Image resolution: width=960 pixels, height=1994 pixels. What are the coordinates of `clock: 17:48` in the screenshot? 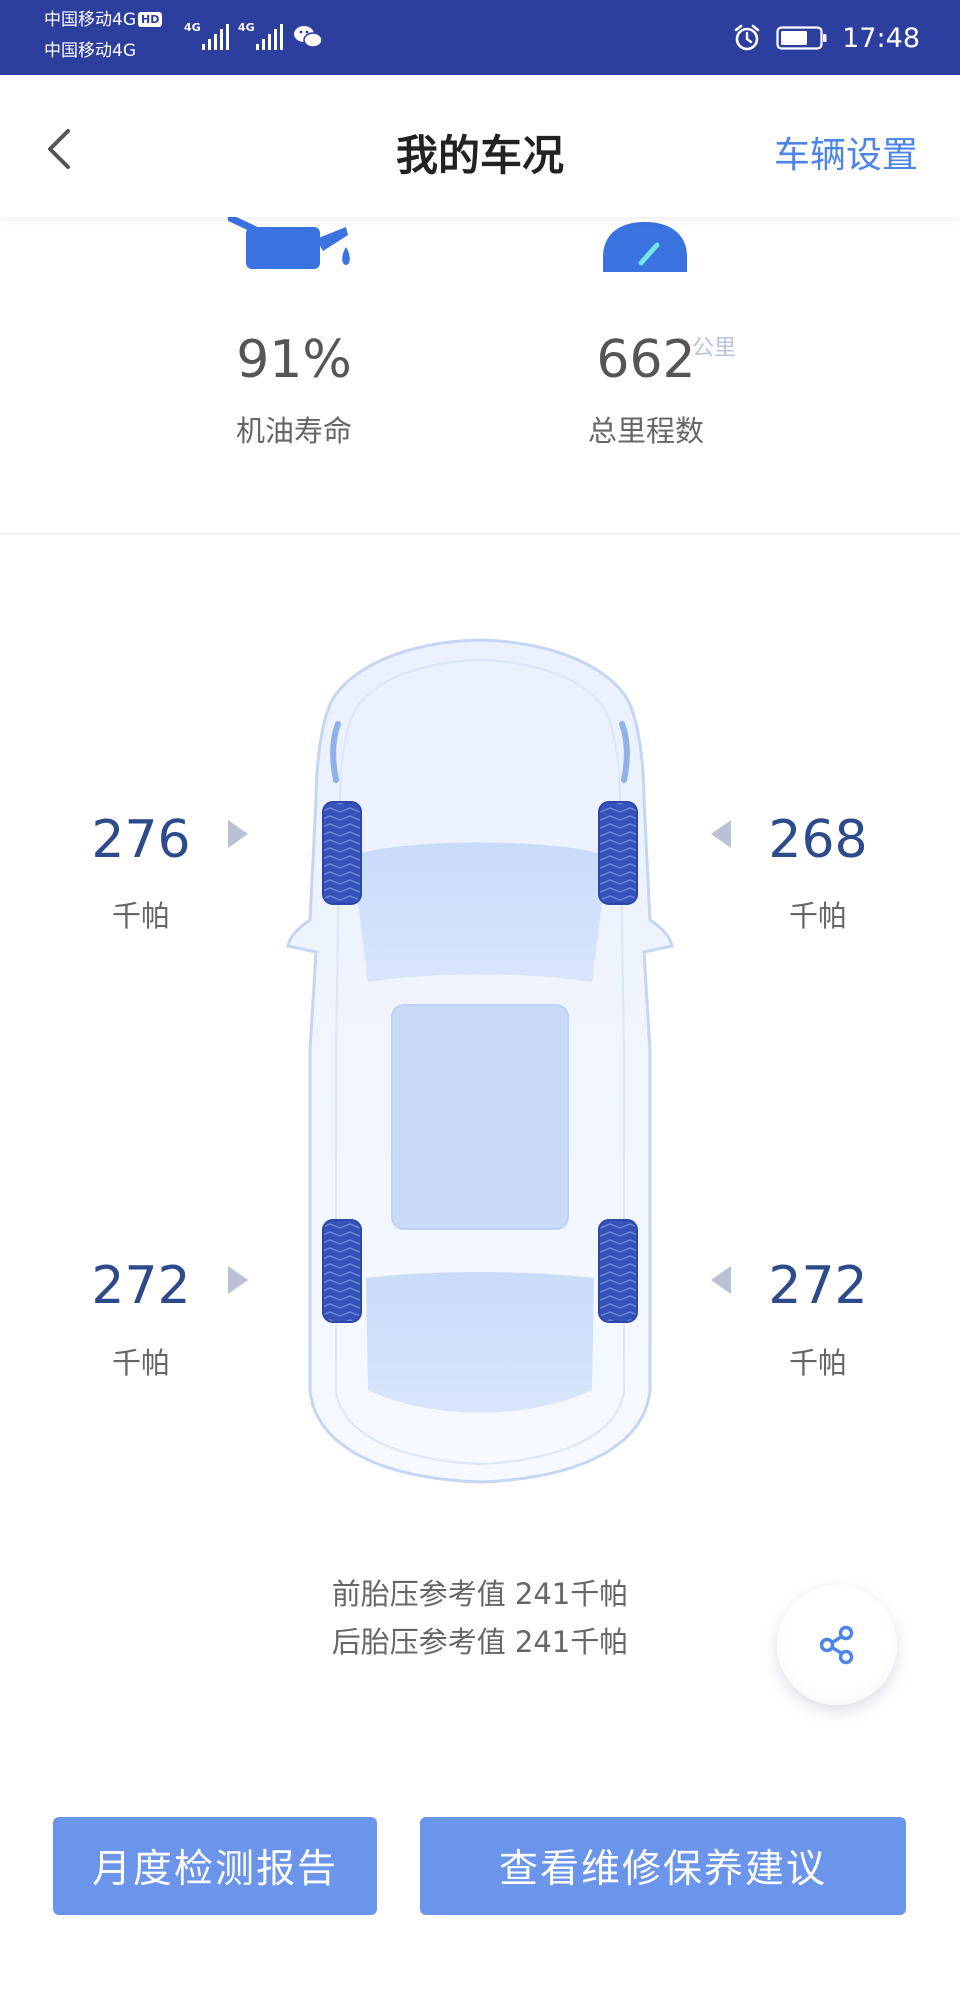 It's located at (881, 38).